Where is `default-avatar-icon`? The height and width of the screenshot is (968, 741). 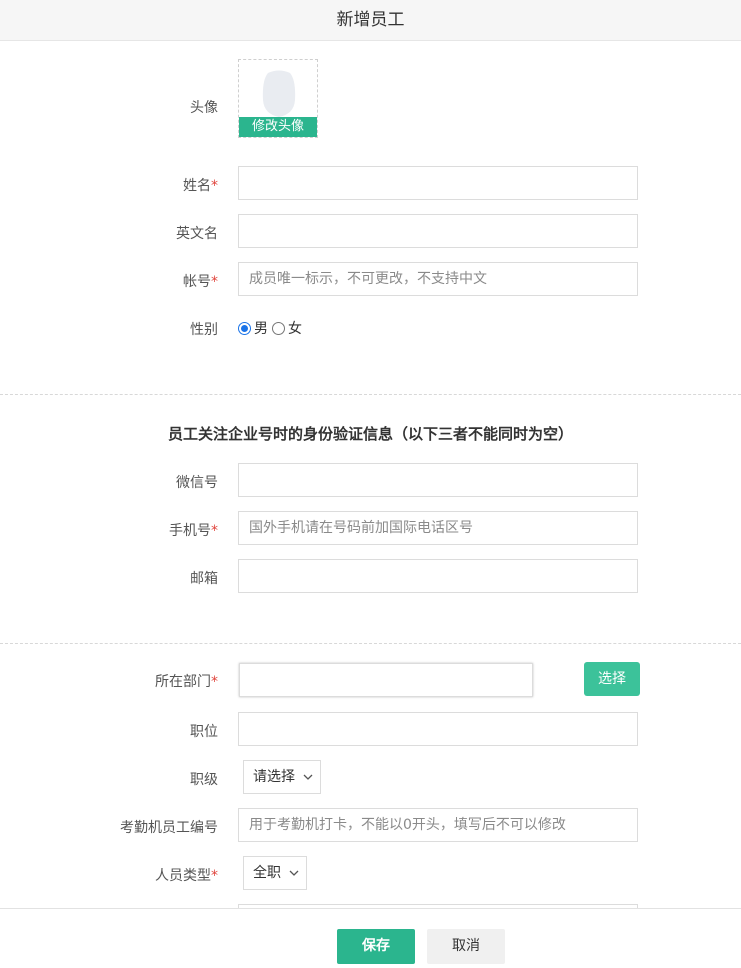
default-avatar-icon is located at coordinates (279, 93).